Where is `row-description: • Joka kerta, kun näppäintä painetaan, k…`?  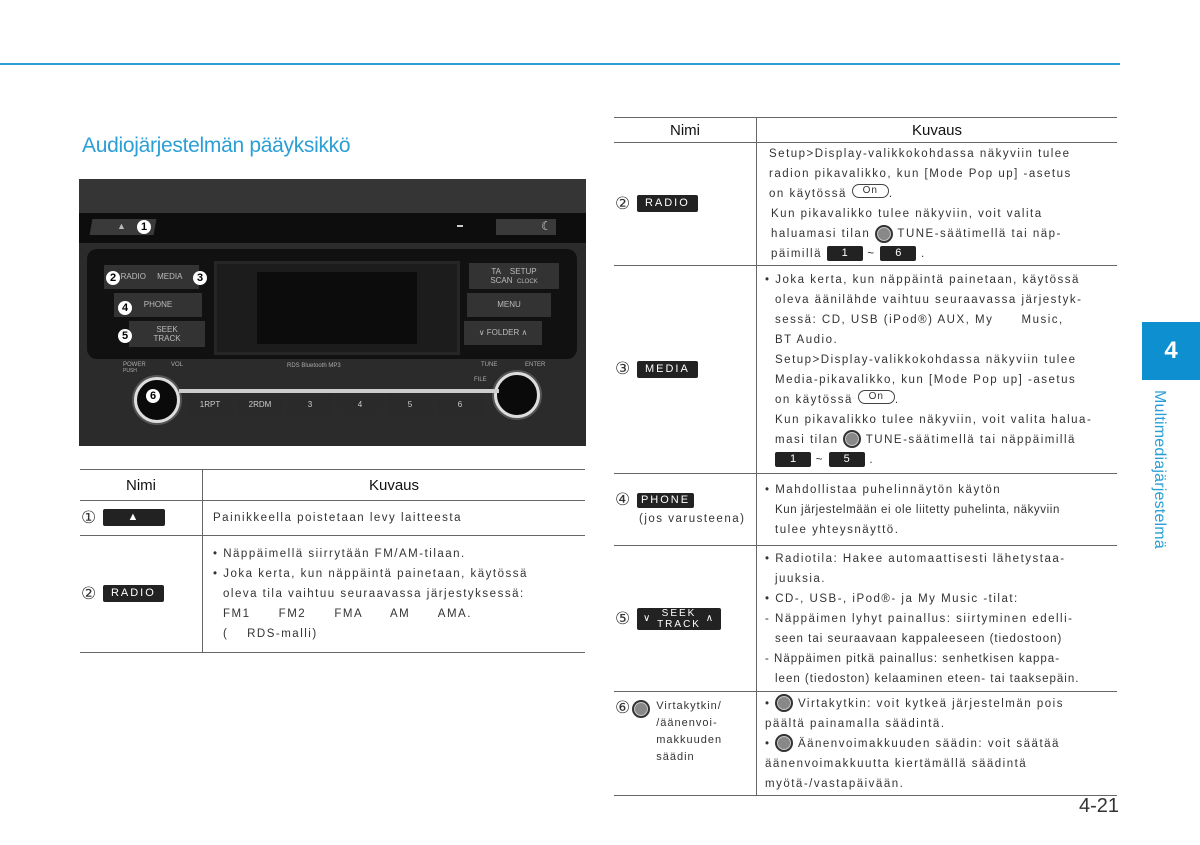 row-description: • Joka kerta, kun näppäintä painetaan, k… is located at coordinates (936, 369).